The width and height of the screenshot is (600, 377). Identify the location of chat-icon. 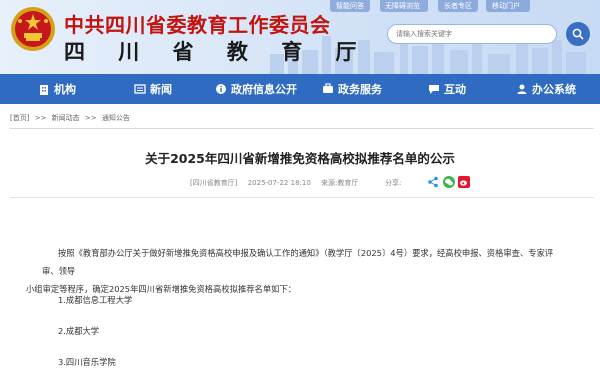
(434, 89).